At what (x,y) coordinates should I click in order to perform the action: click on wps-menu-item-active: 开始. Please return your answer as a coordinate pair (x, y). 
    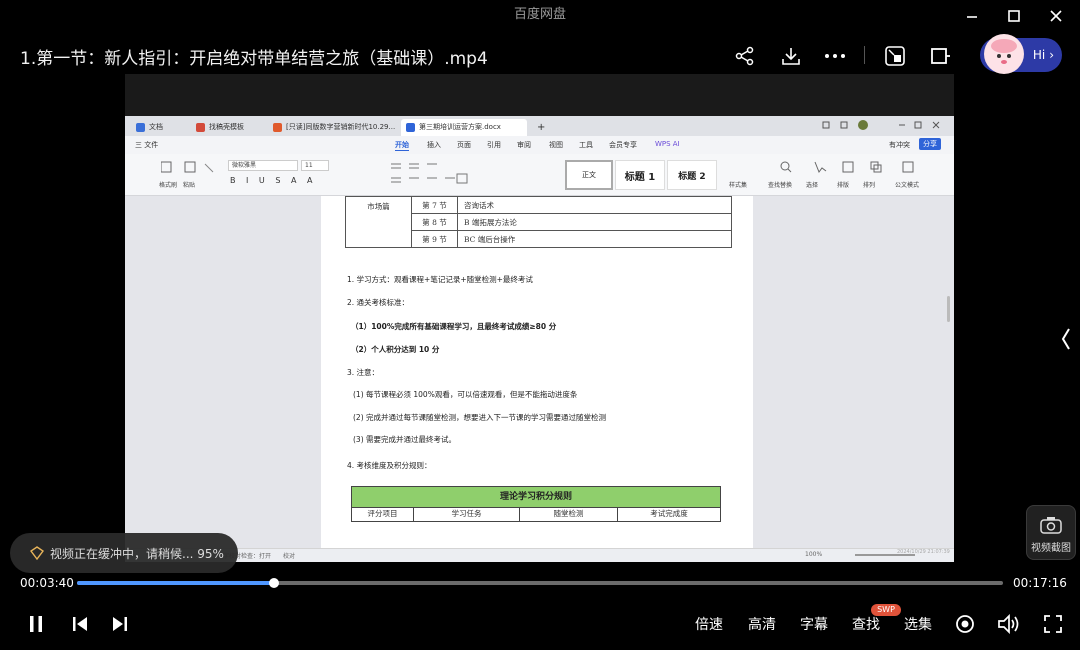
    Looking at the image, I should click on (402, 146).